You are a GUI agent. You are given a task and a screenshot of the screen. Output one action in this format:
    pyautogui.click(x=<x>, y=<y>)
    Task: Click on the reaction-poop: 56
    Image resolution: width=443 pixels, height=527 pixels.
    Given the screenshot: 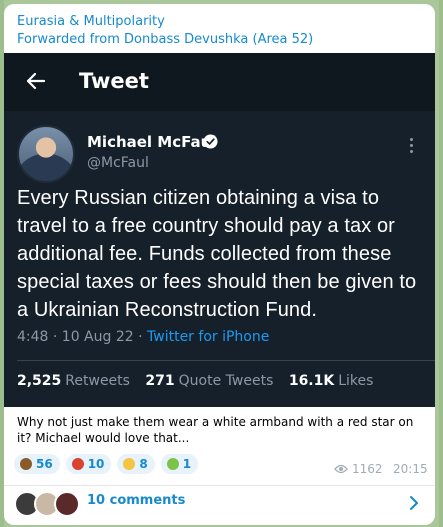 What is the action you would take?
    pyautogui.click(x=37, y=464)
    